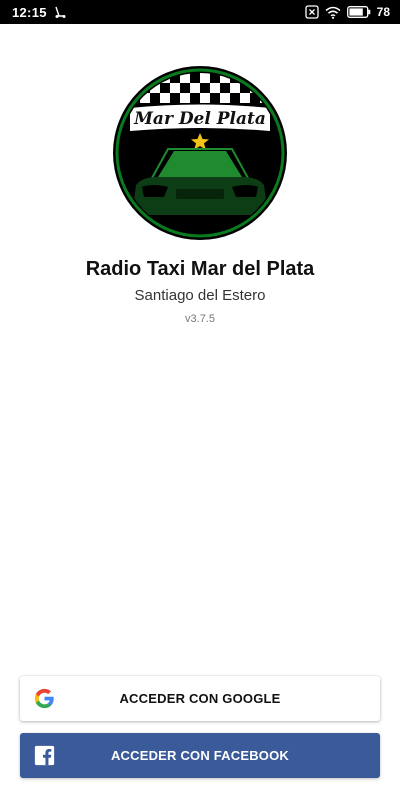  I want to click on status-time: 12:15, so click(29, 12).